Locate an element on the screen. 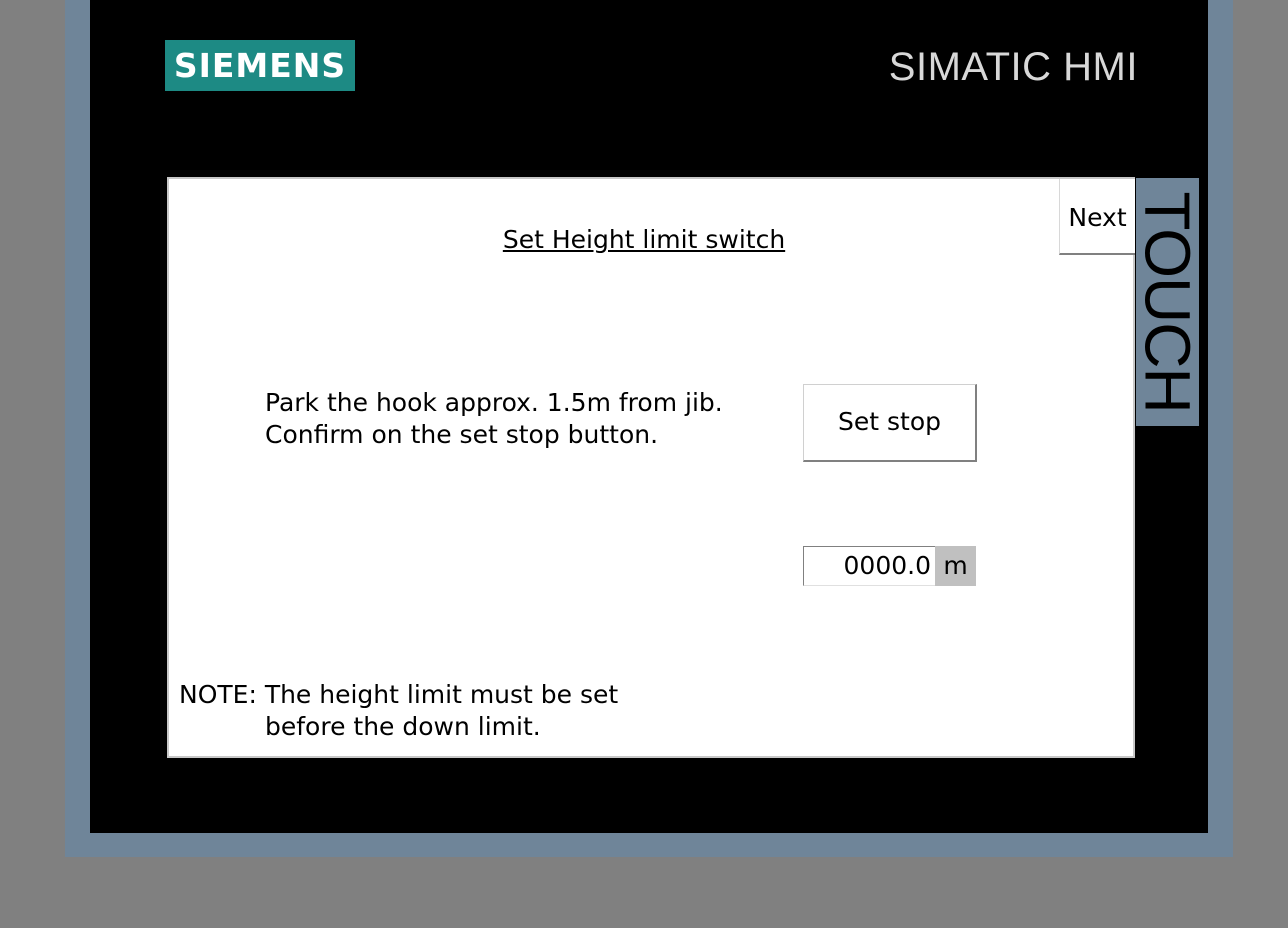 This screenshot has width=1288, height=928. height-unit-label: m is located at coordinates (955, 566).